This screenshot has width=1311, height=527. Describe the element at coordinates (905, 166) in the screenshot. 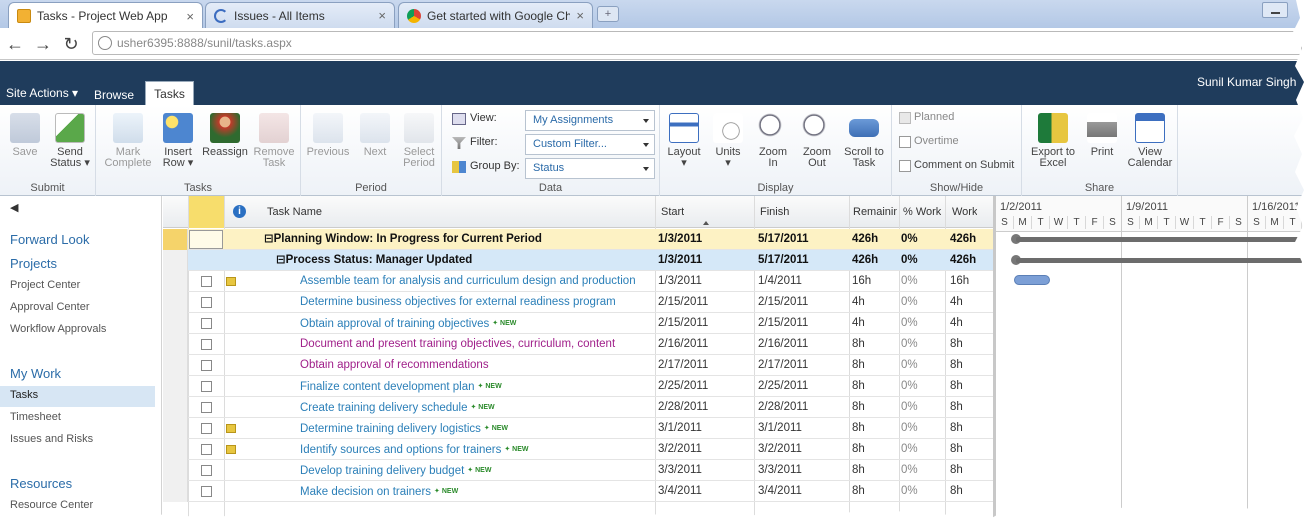

I see `comment-on-submit-checkbox` at that location.